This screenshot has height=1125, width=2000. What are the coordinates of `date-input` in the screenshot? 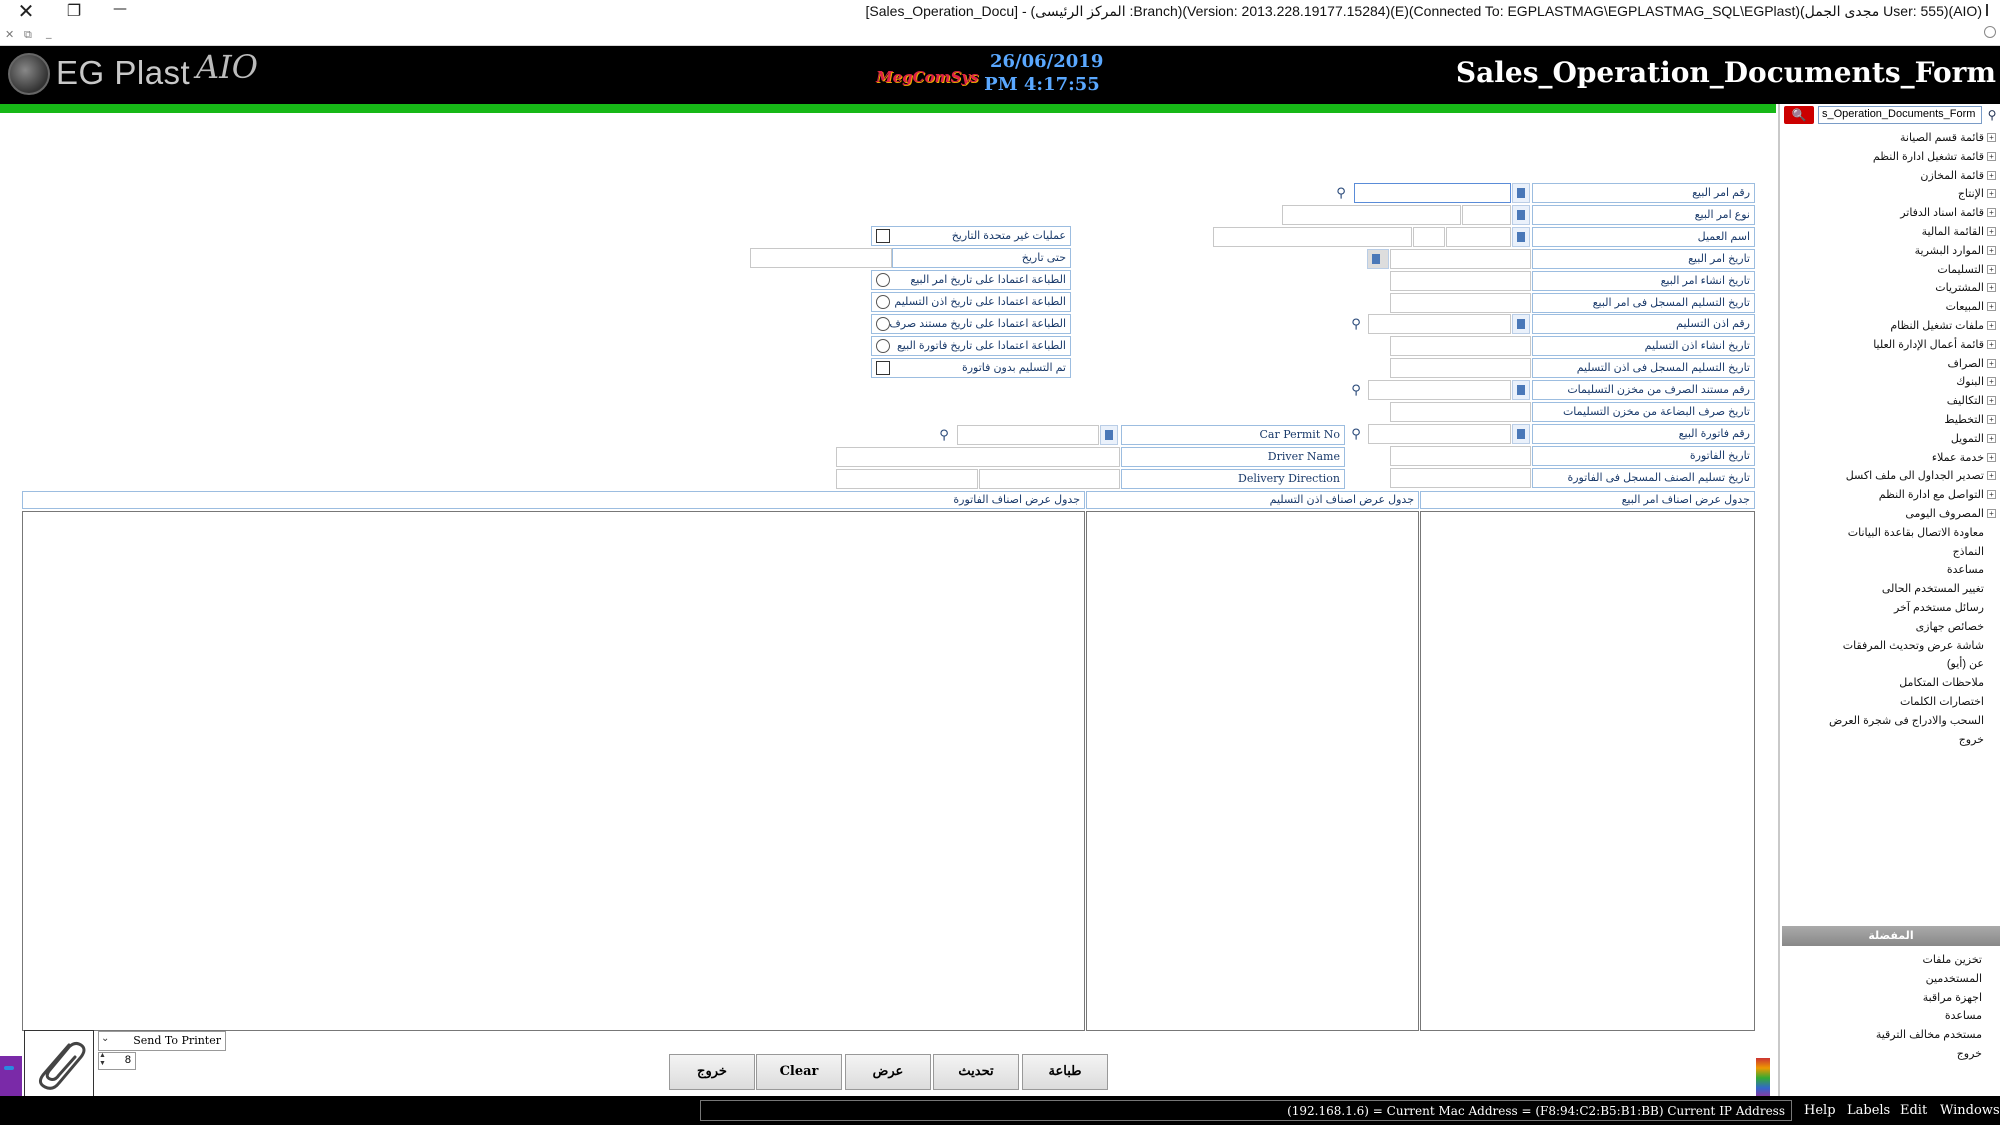 It's located at (1460, 259).